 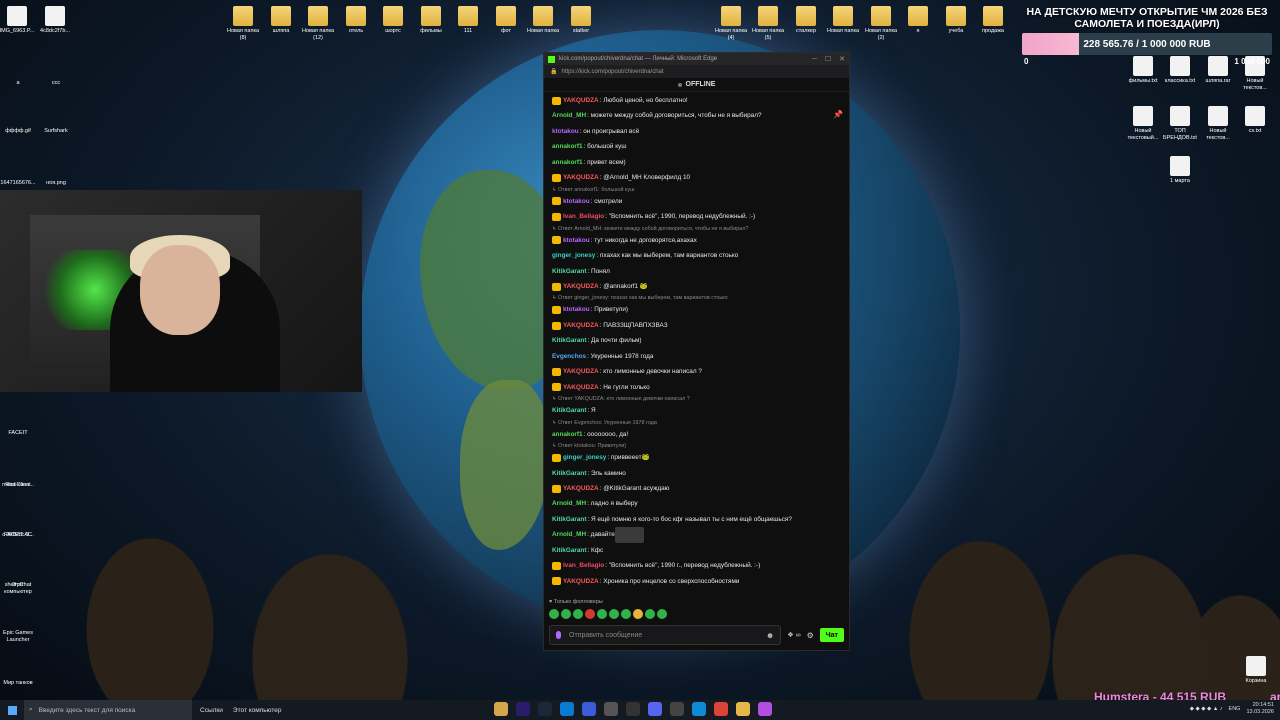 What do you see at coordinates (583, 216) in the screenshot?
I see `chat-username: Ivan_Bellagio` at bounding box center [583, 216].